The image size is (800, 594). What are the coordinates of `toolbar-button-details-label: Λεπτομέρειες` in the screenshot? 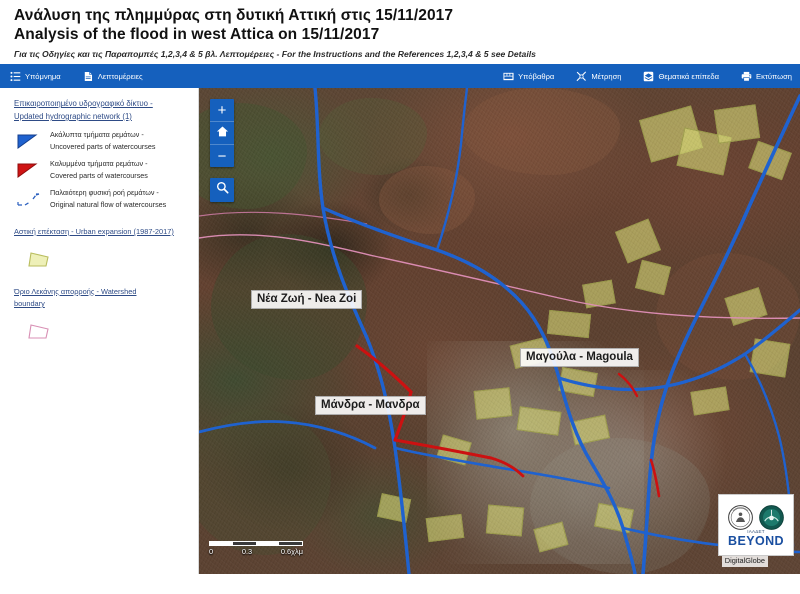 It's located at (120, 76).